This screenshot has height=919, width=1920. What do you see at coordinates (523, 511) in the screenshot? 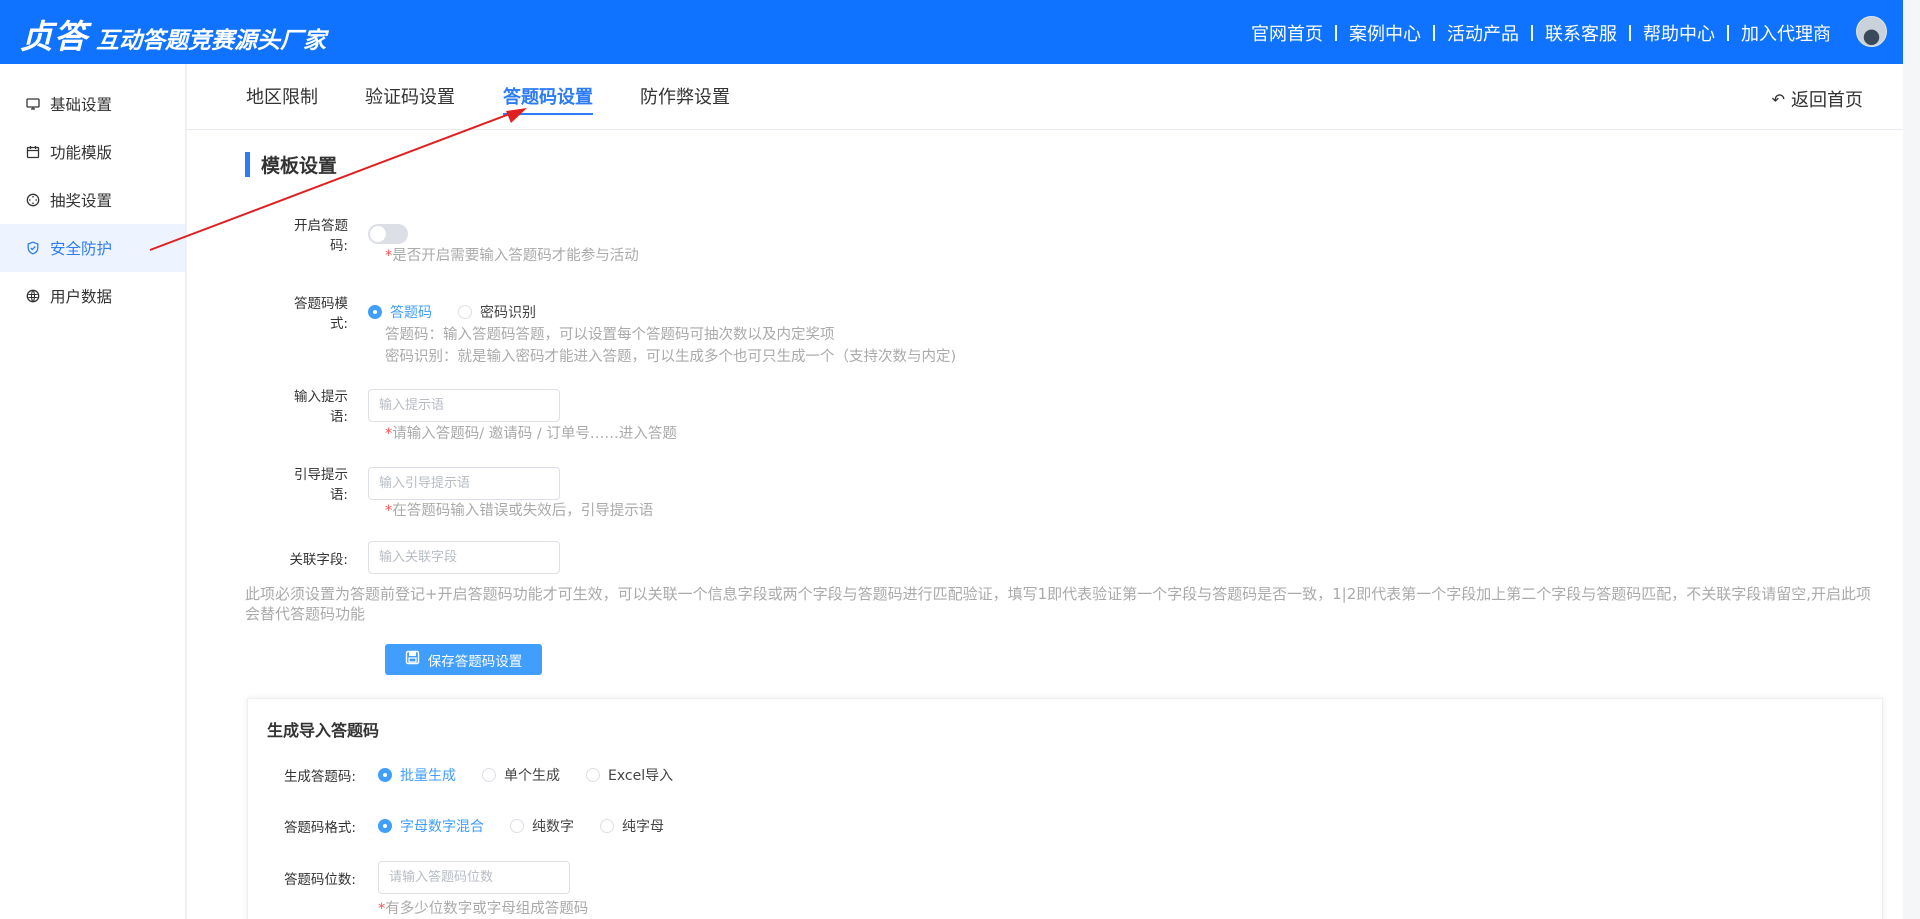
I see `guide-hint-text: 在答题码输入错误或失效后，引导提示语` at bounding box center [523, 511].